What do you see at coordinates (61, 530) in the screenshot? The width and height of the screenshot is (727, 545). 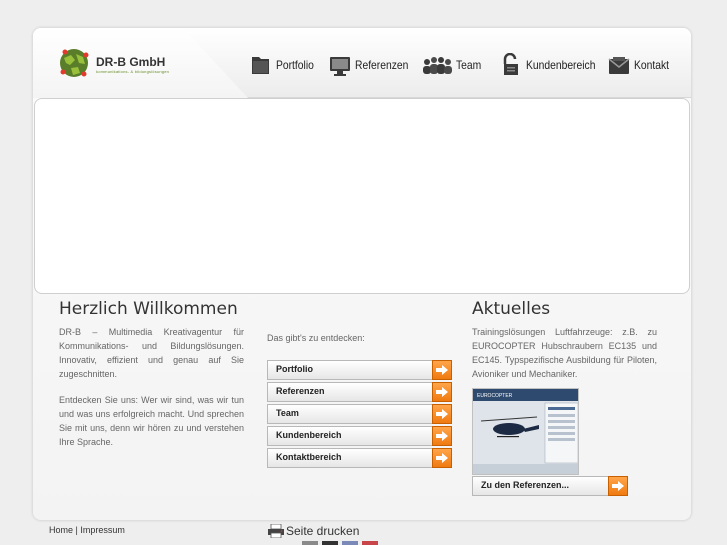 I see `home-link: Home` at bounding box center [61, 530].